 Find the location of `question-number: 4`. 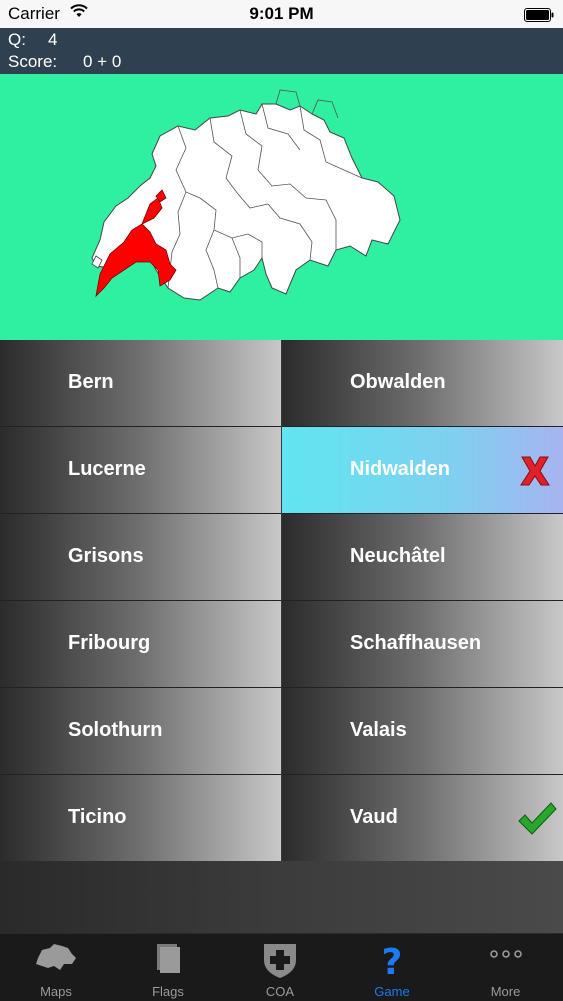

question-number: 4 is located at coordinates (53, 39).